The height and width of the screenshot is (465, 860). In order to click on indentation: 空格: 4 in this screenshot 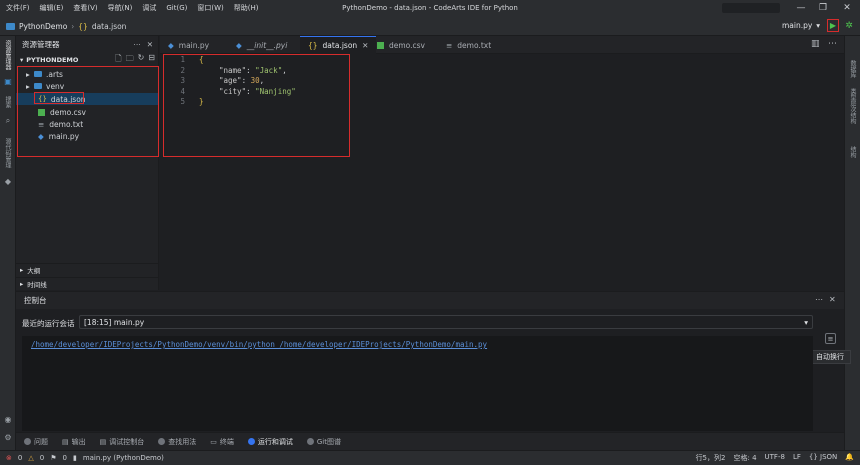, I will do `click(744, 458)`.